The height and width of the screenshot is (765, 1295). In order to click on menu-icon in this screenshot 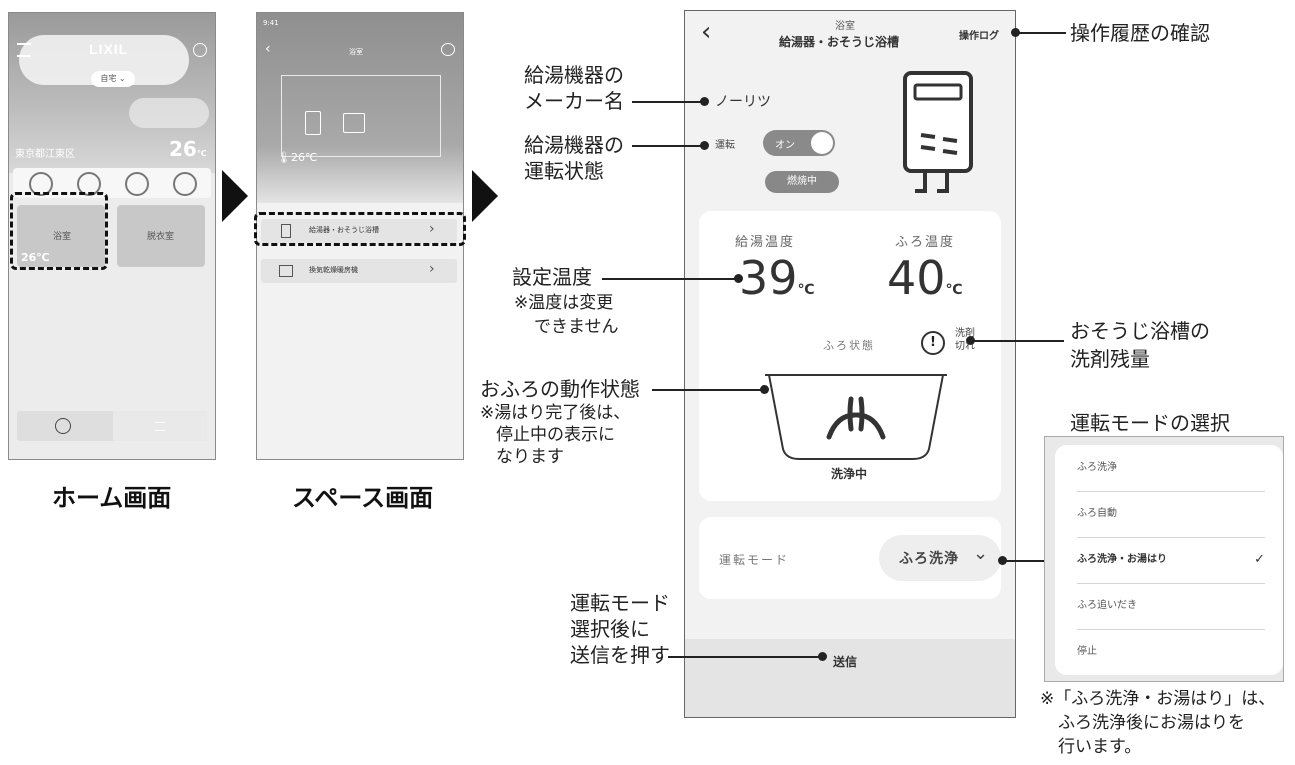, I will do `click(24, 50)`.